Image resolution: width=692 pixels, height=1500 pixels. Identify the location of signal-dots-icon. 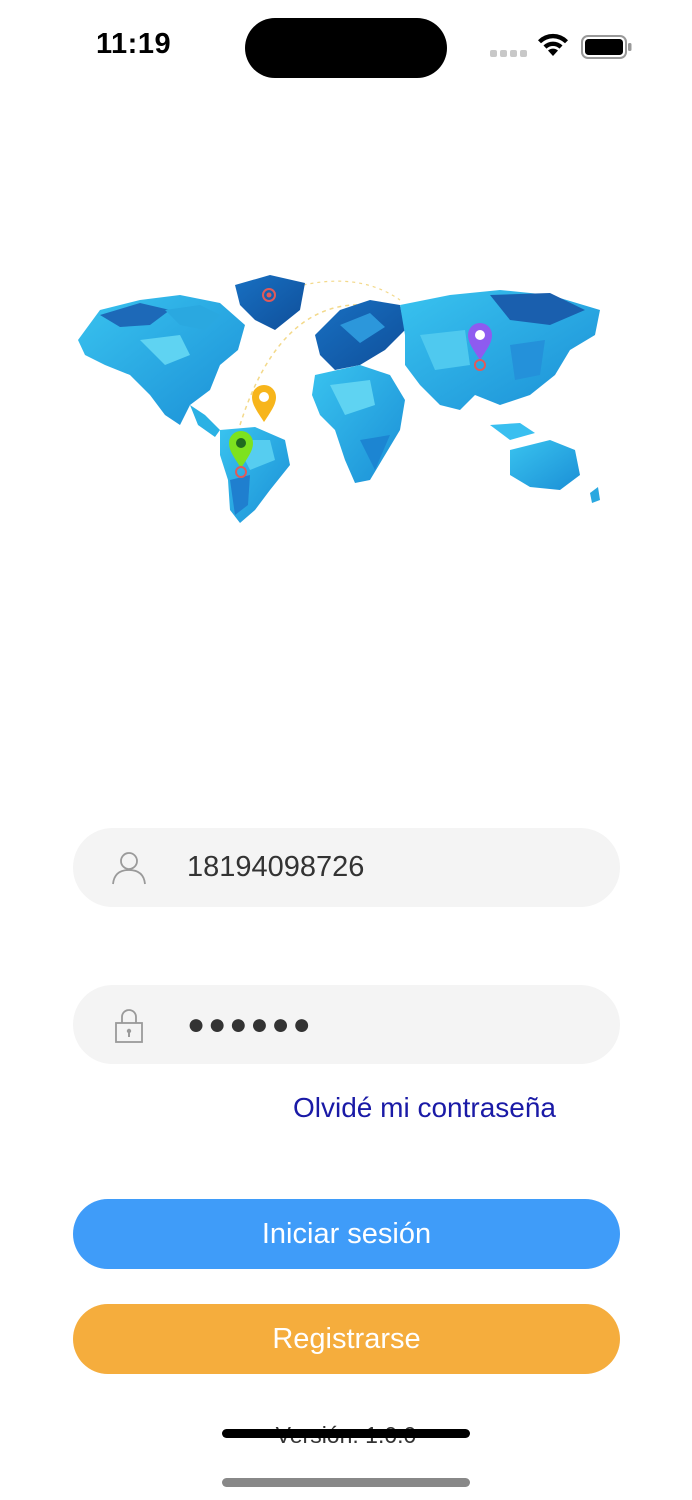
(508, 53).